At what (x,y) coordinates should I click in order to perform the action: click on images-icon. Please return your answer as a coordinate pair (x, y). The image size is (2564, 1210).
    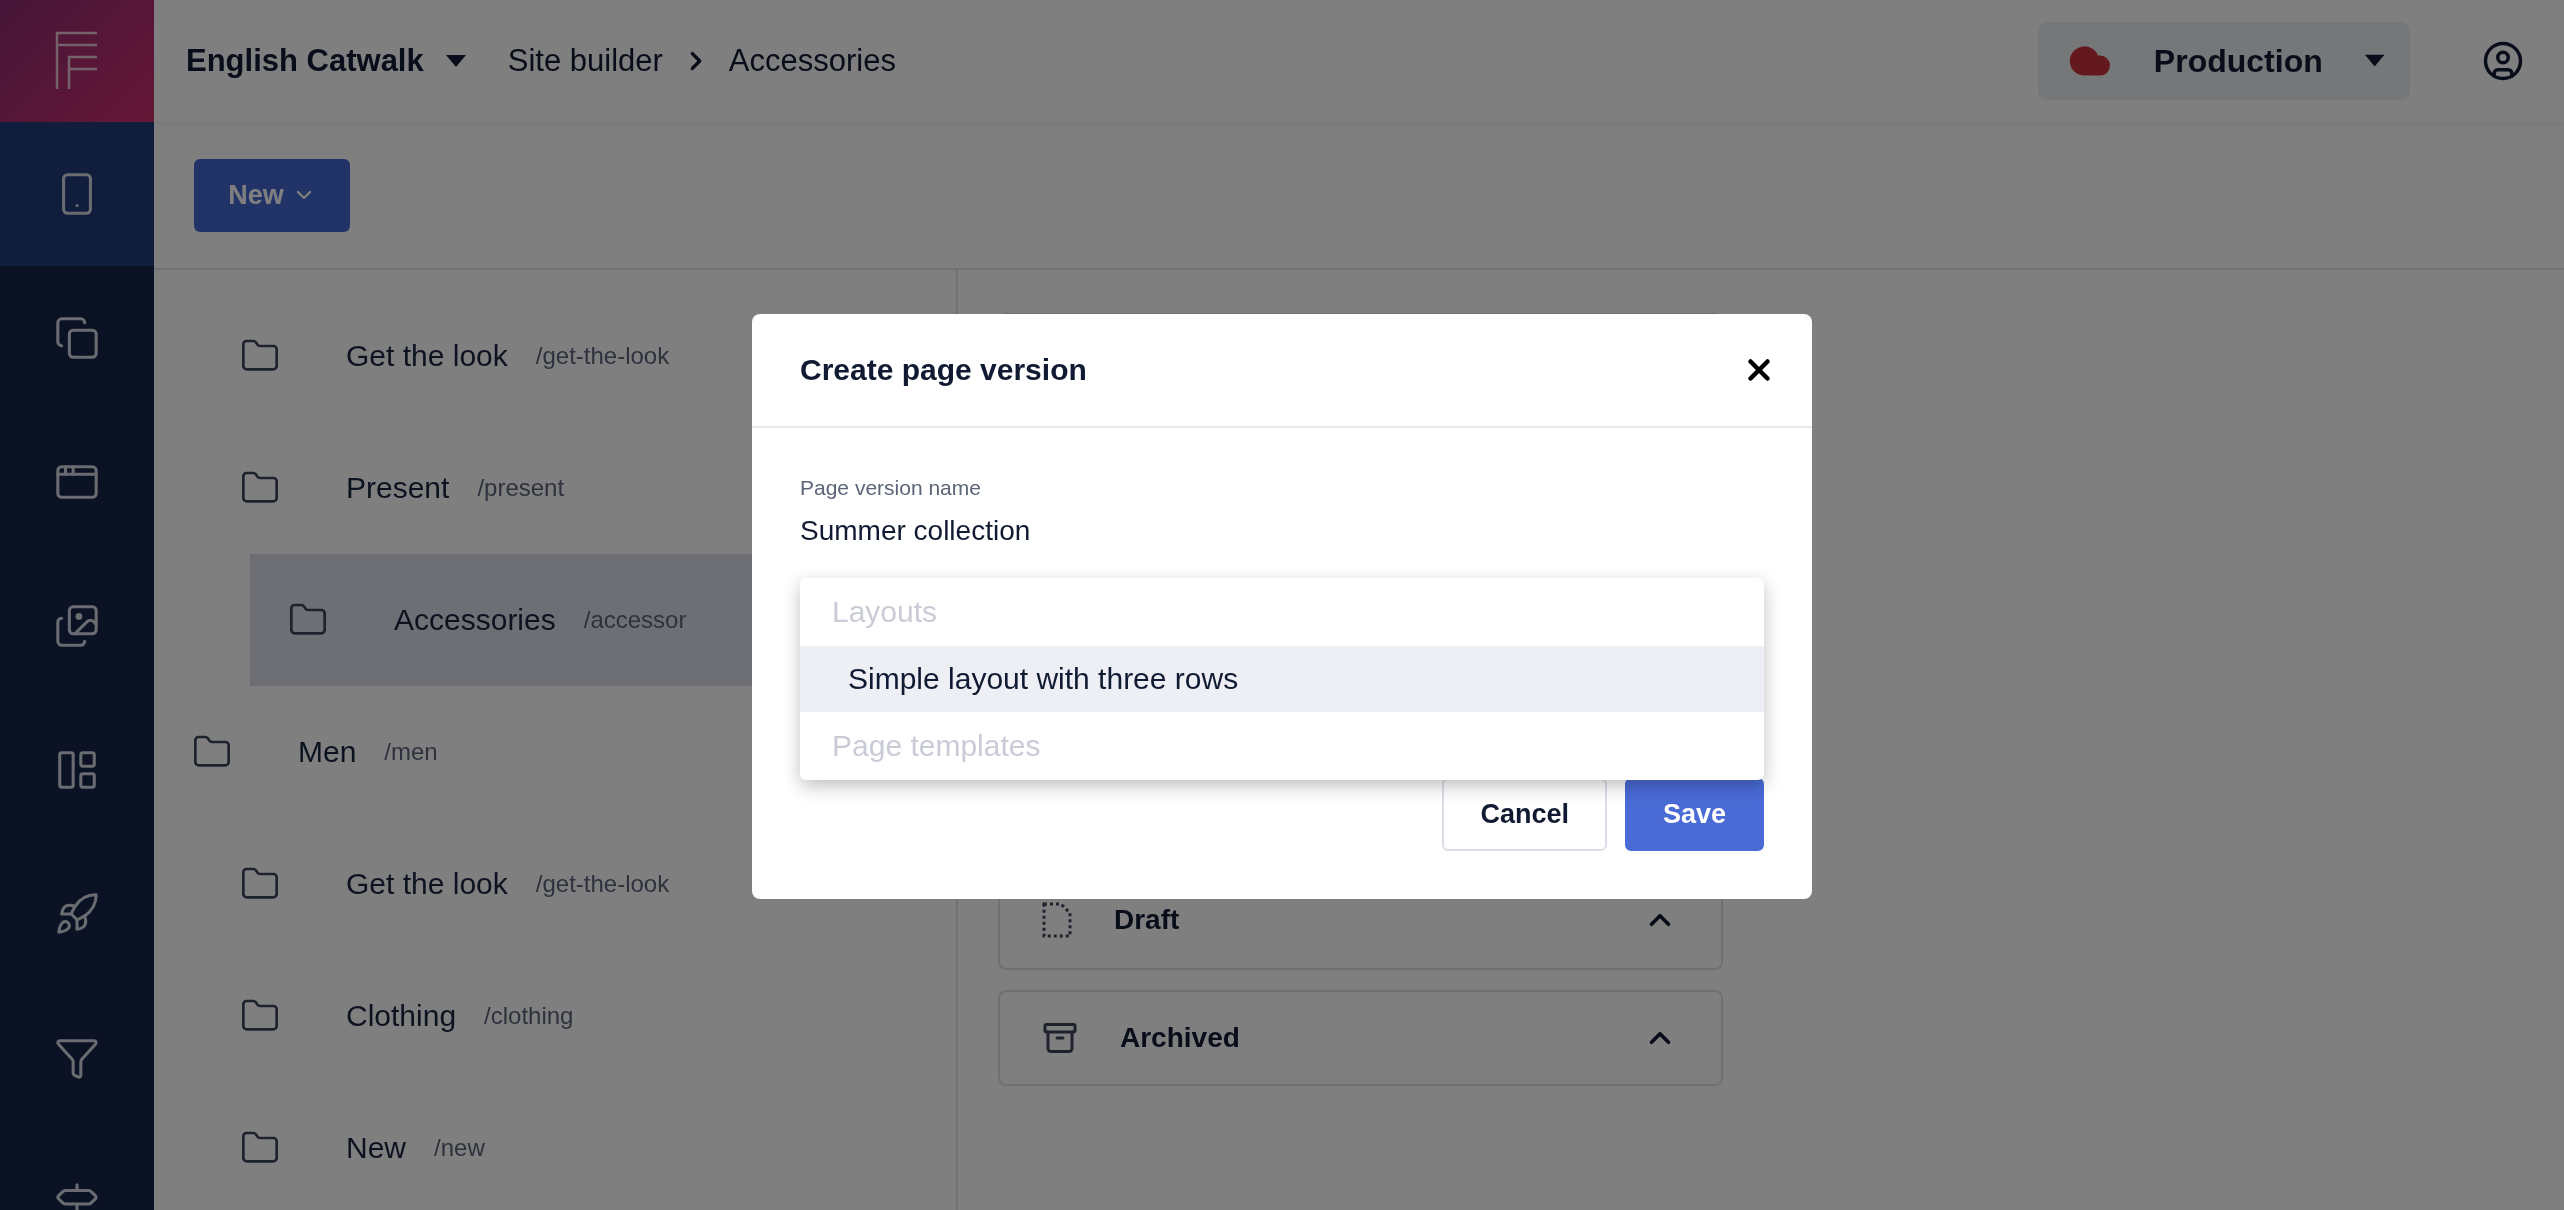
    Looking at the image, I should click on (77, 626).